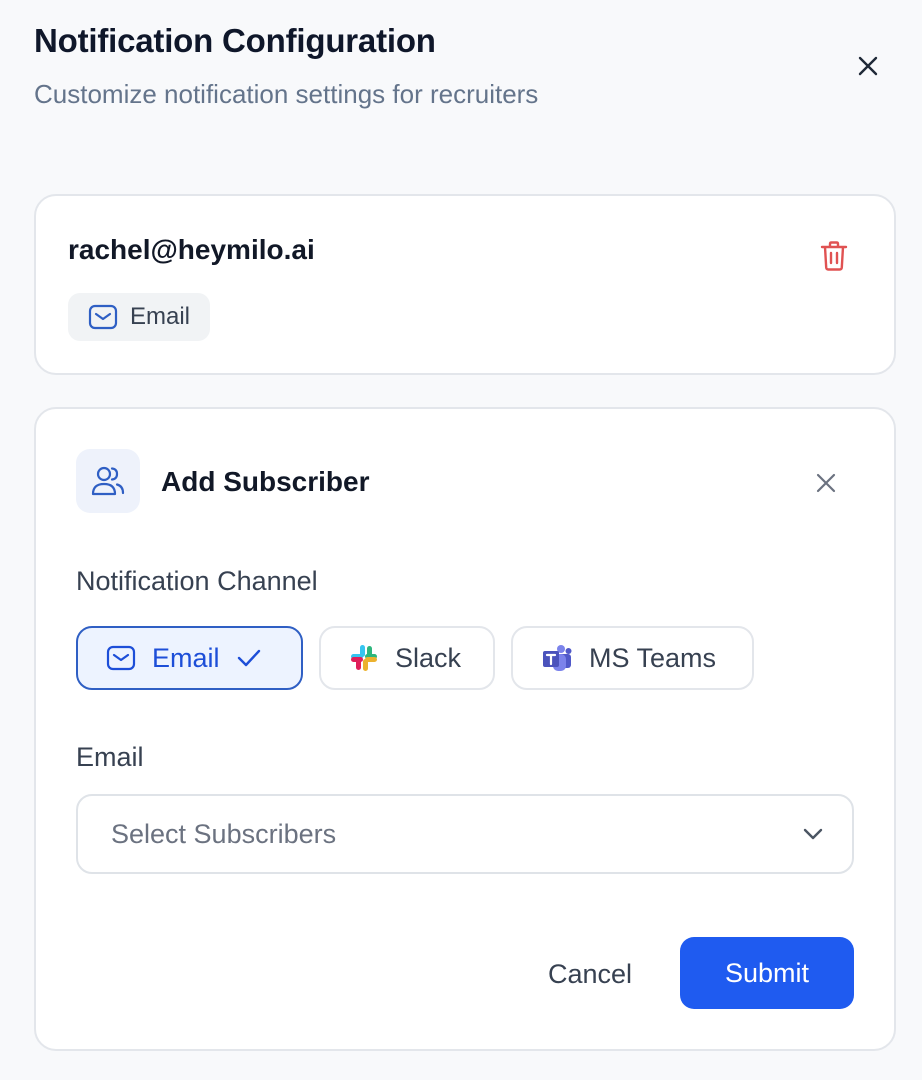 This screenshot has width=922, height=1080. I want to click on chevron-down-icon, so click(813, 834).